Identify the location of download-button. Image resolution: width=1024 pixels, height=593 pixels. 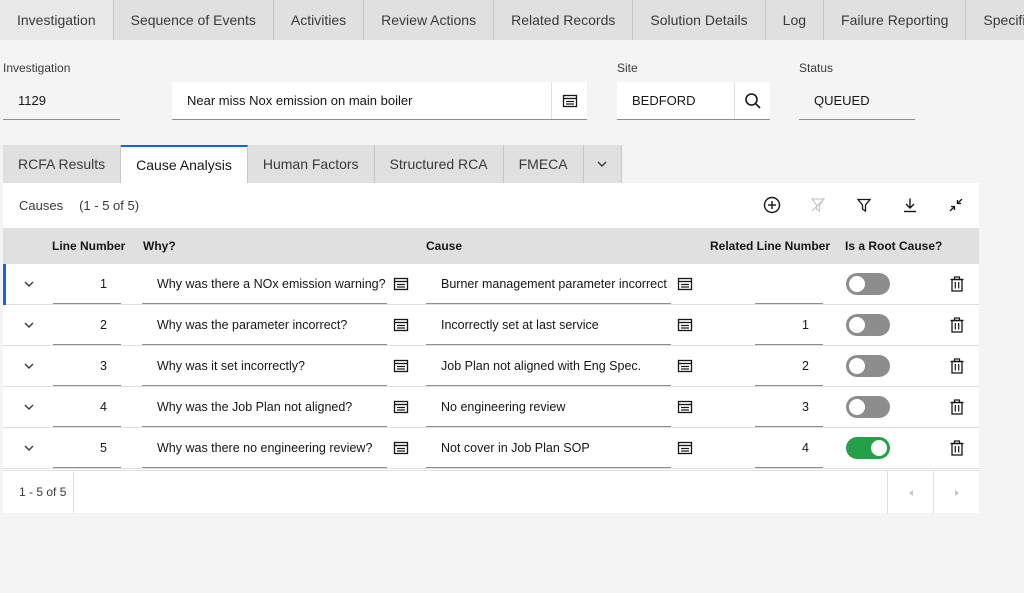
(910, 205).